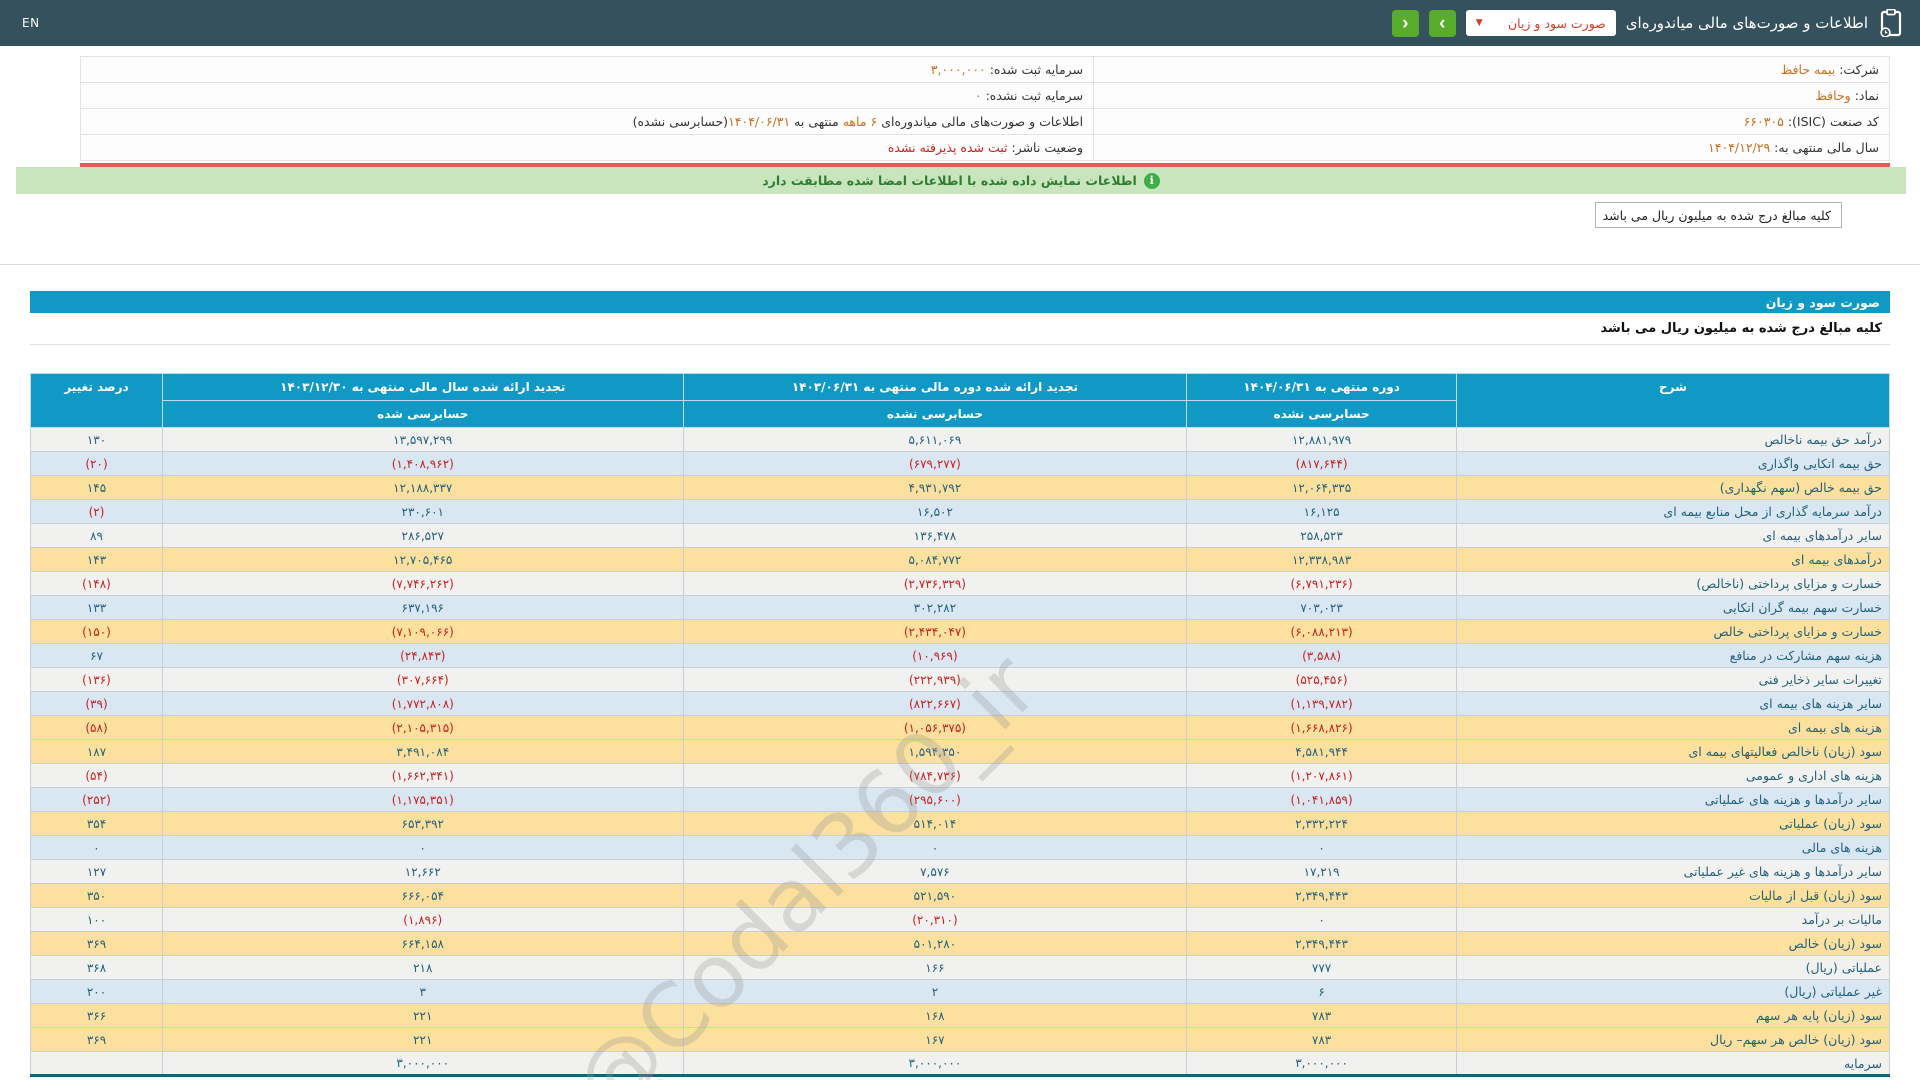 This screenshot has width=1920, height=1080. I want to click on cell-number: ۲,۳۴۹,۴۴۳, so click(1321, 943).